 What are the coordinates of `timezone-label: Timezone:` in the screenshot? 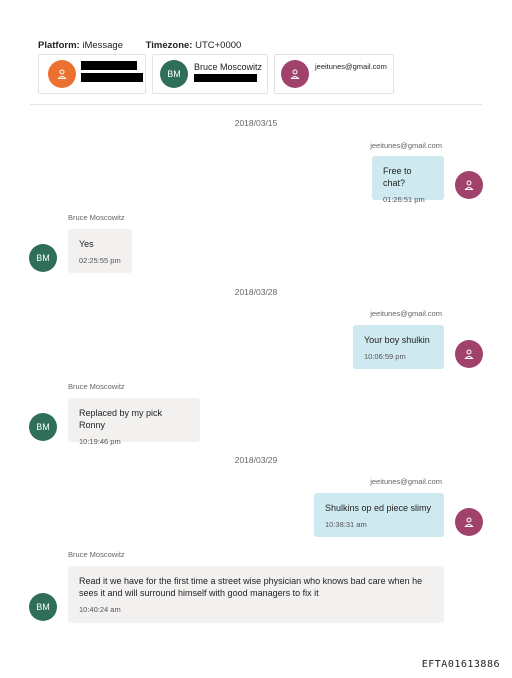 It's located at (169, 45).